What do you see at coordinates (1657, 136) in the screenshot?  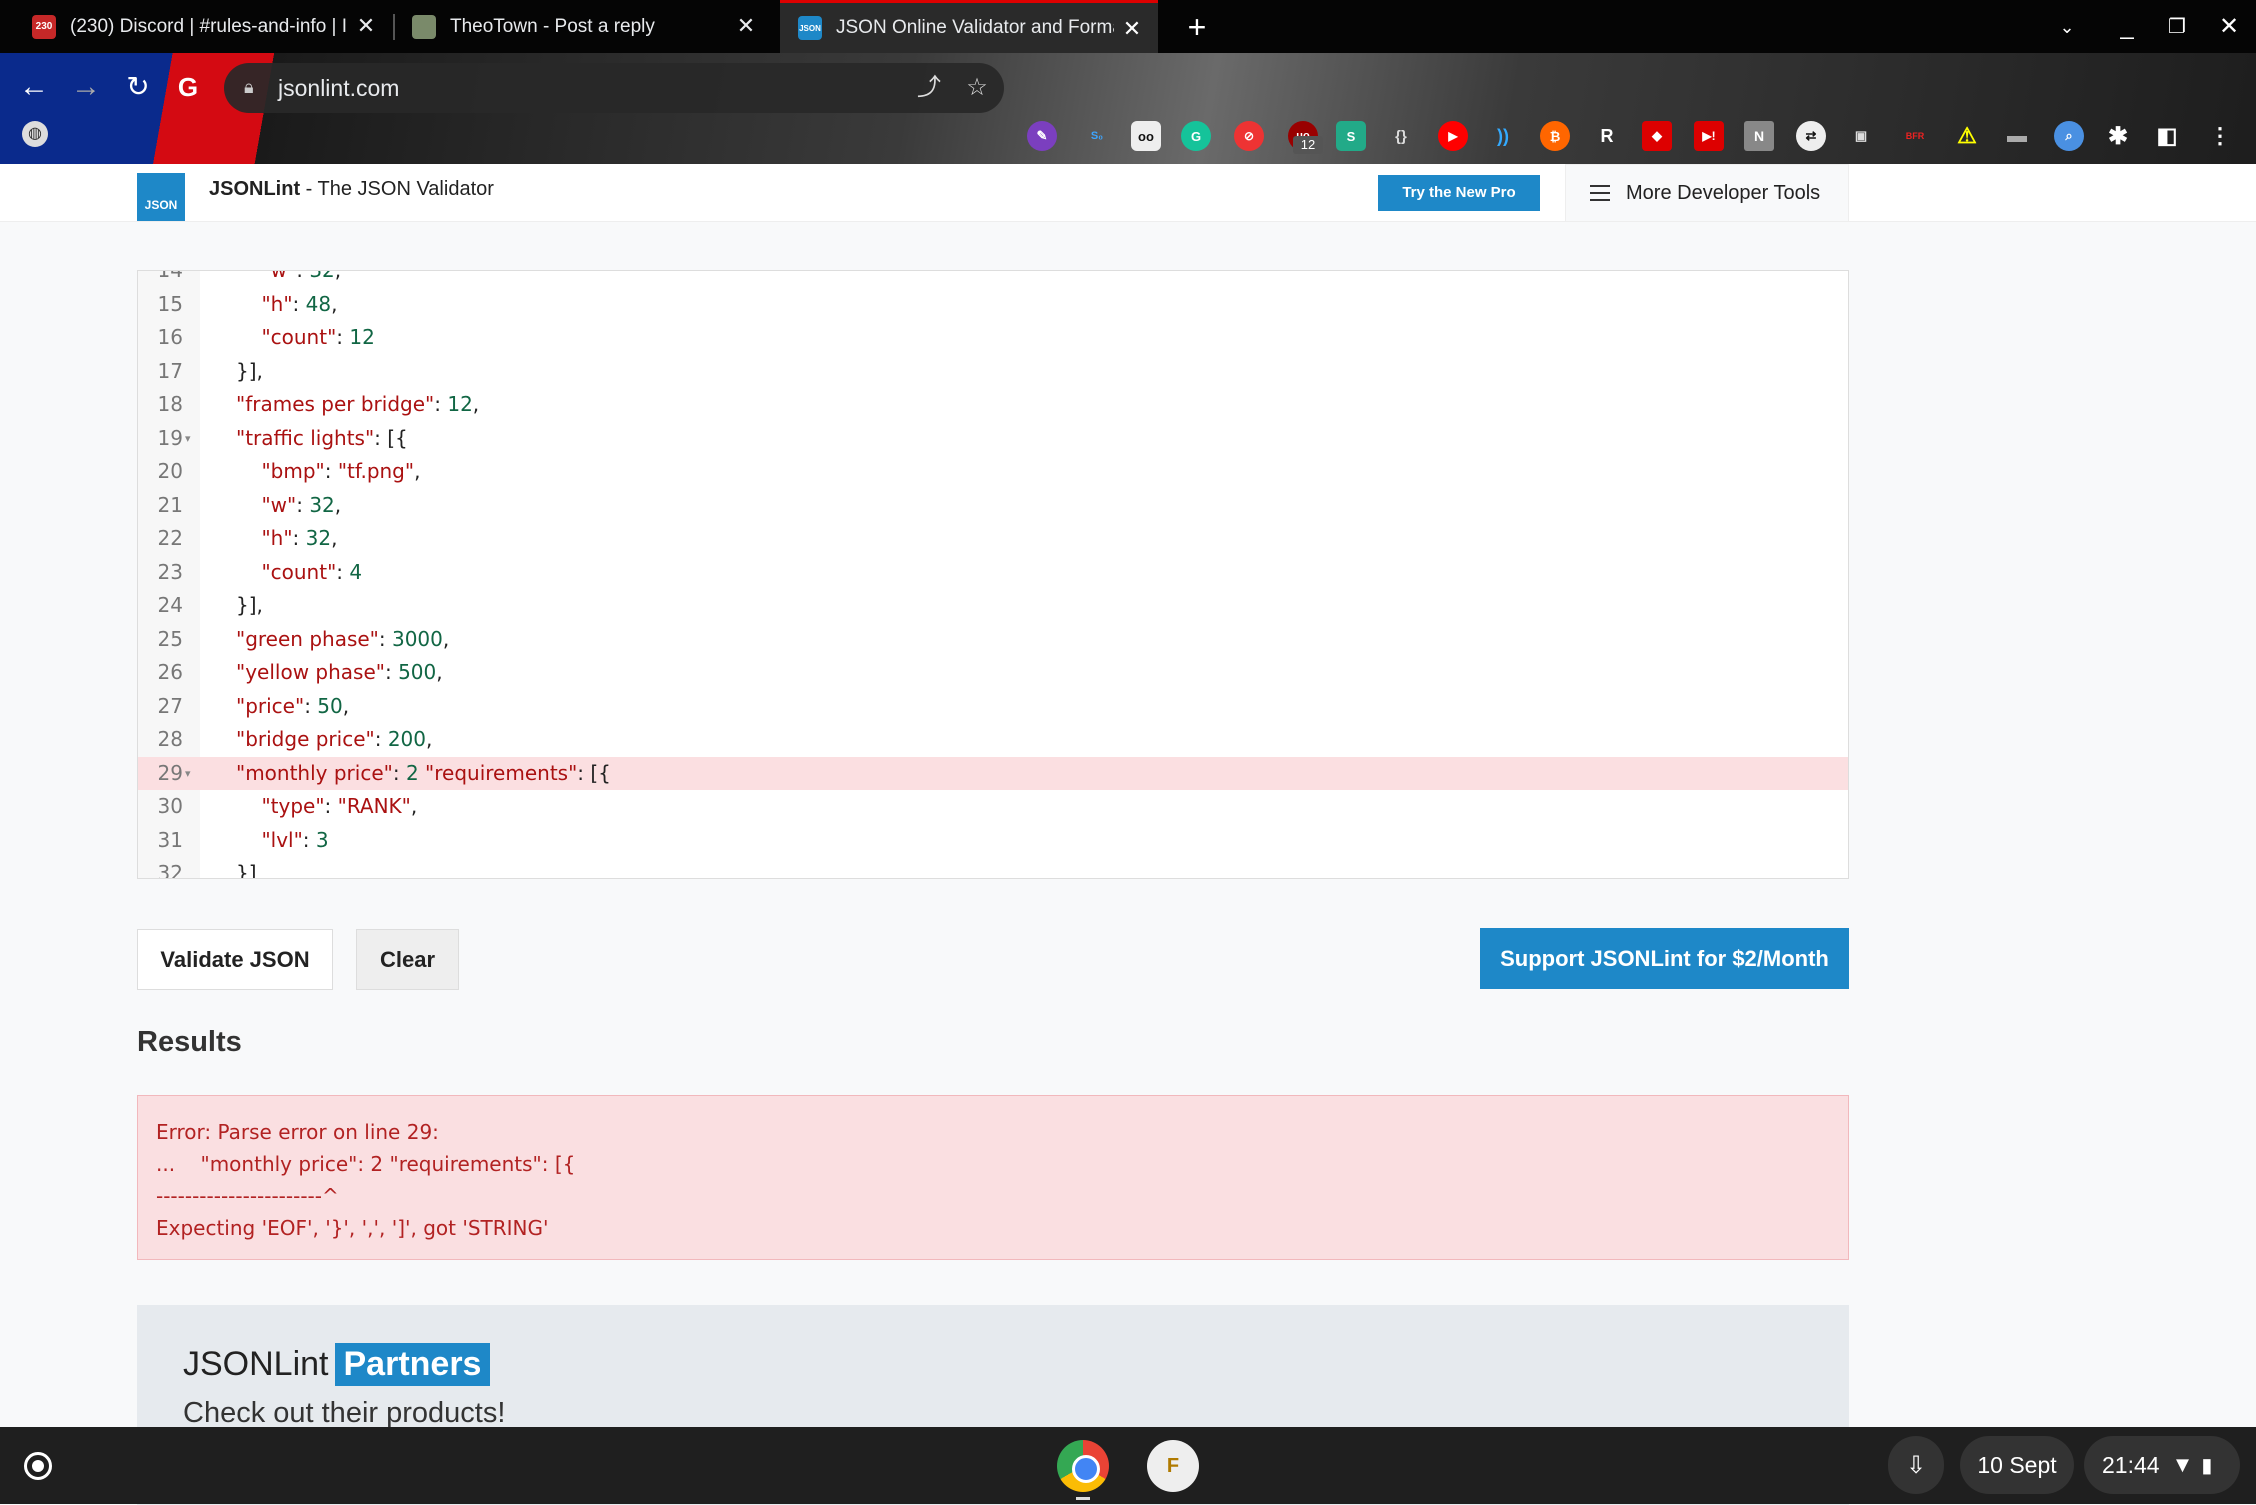 I see `roblox-extension-icon: ◆` at bounding box center [1657, 136].